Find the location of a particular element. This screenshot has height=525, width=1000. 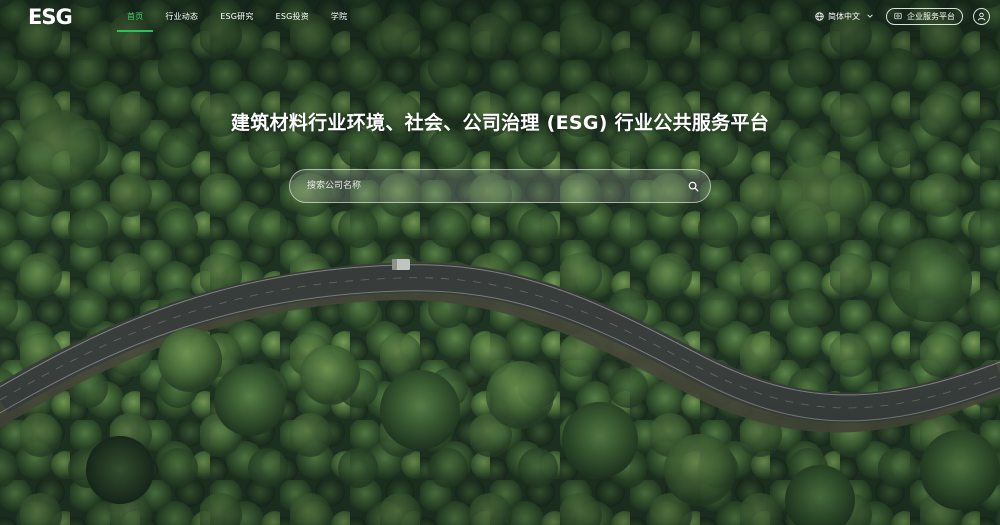

nav-item-home: 首页 is located at coordinates (135, 16).